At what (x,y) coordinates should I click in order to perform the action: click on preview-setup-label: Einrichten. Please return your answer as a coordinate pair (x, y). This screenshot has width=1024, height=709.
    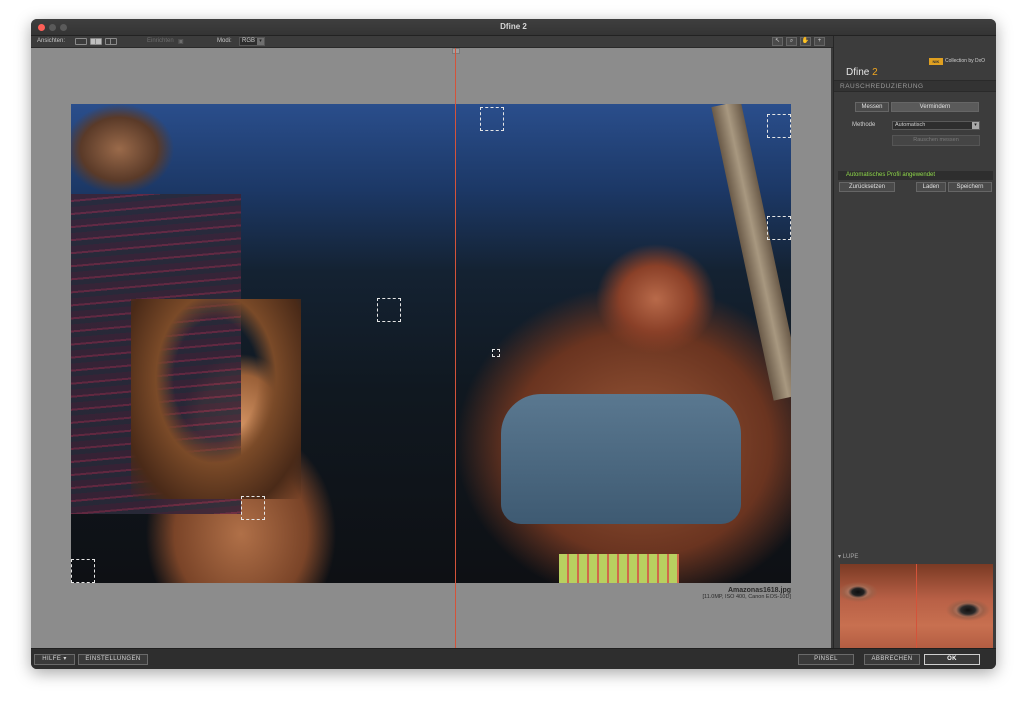
    Looking at the image, I should click on (160, 41).